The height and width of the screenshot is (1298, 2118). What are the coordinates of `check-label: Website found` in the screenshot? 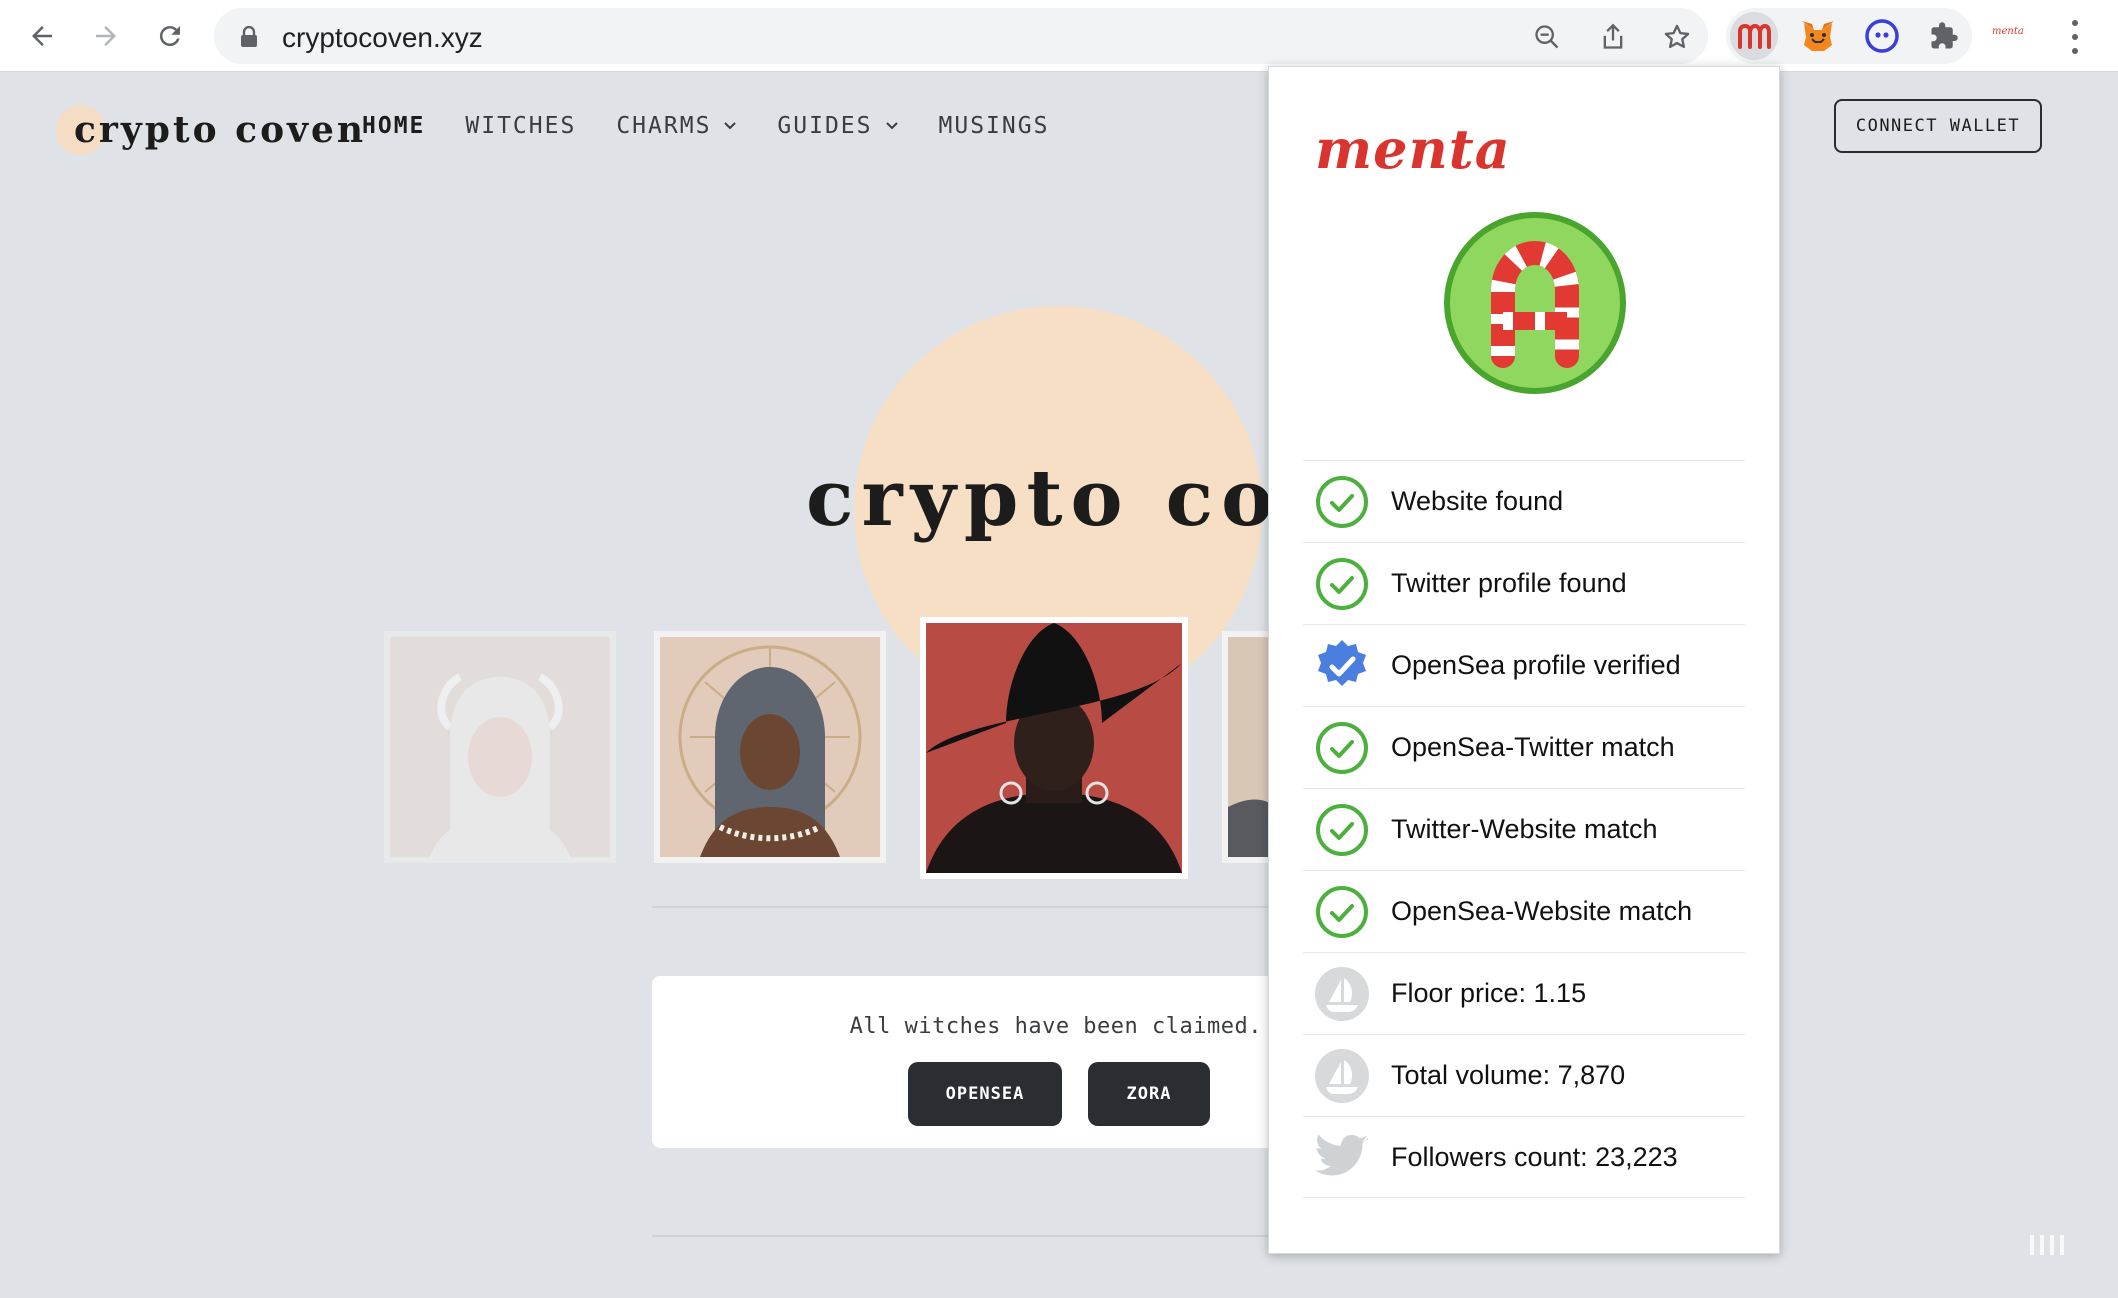 It's located at (1477, 501).